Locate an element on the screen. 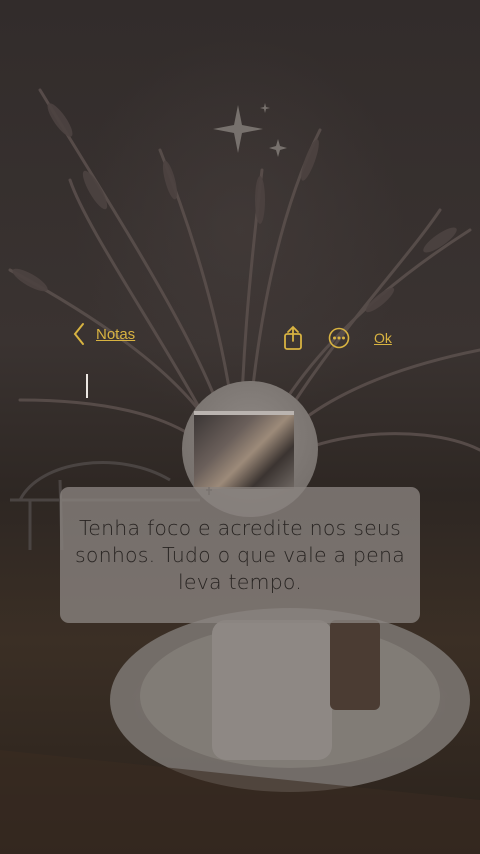  more-icon is located at coordinates (339, 338).